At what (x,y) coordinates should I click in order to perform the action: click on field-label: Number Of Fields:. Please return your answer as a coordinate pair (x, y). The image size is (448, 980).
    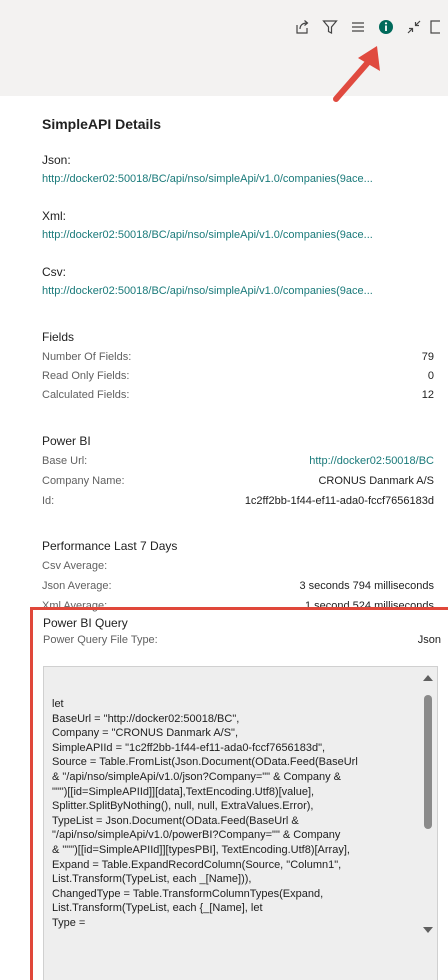
    Looking at the image, I should click on (87, 357).